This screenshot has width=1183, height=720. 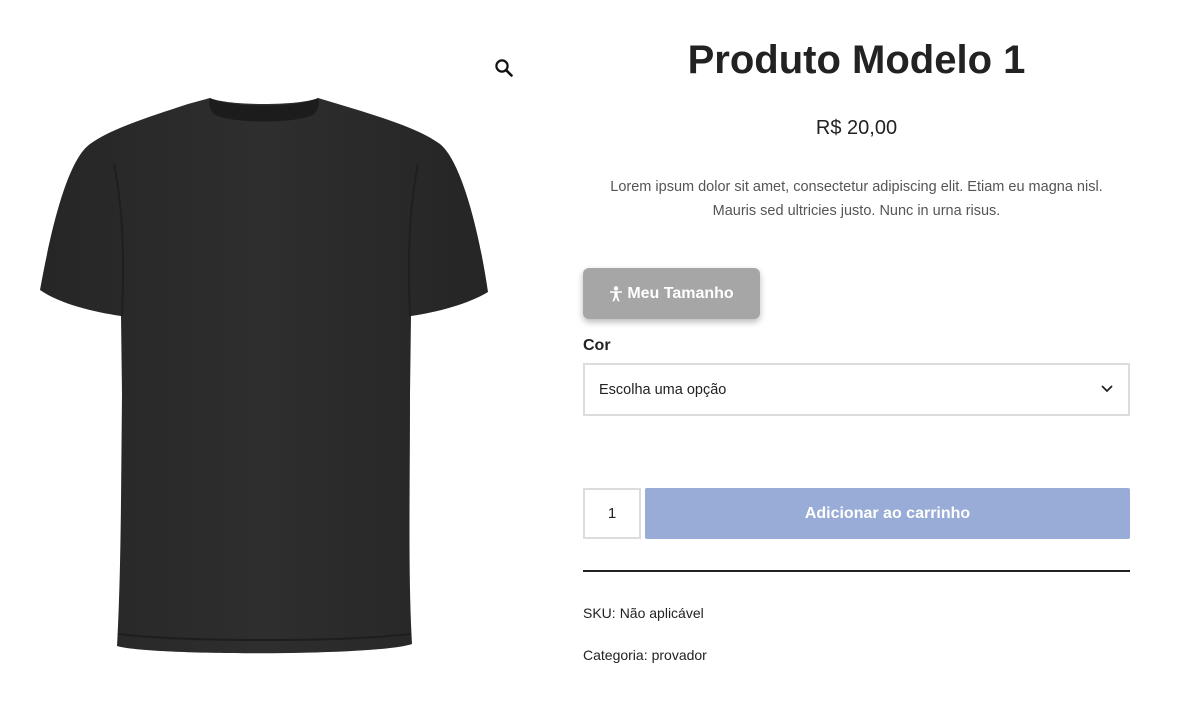 I want to click on color-attribute-label: Cor, so click(x=597, y=345).